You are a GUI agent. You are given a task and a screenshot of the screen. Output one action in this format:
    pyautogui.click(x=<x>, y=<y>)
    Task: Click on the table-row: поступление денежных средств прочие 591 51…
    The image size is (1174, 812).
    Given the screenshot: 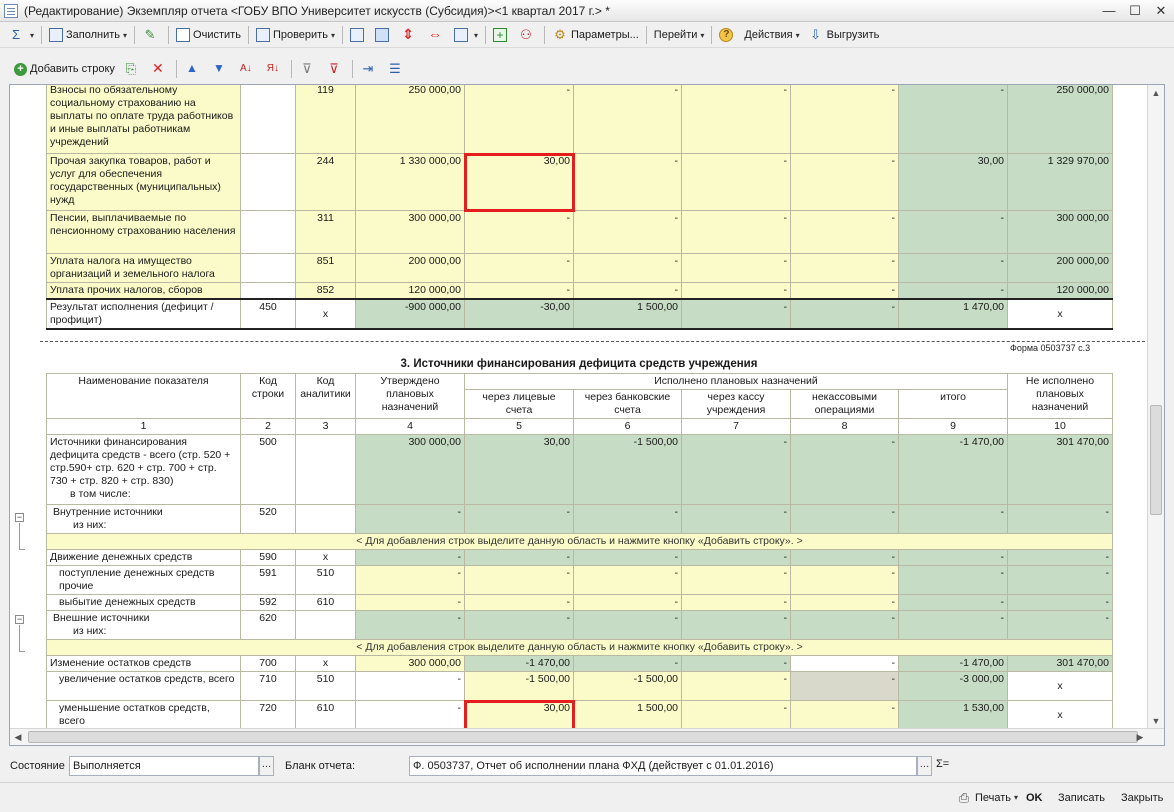 What is the action you would take?
    pyautogui.click(x=579, y=580)
    